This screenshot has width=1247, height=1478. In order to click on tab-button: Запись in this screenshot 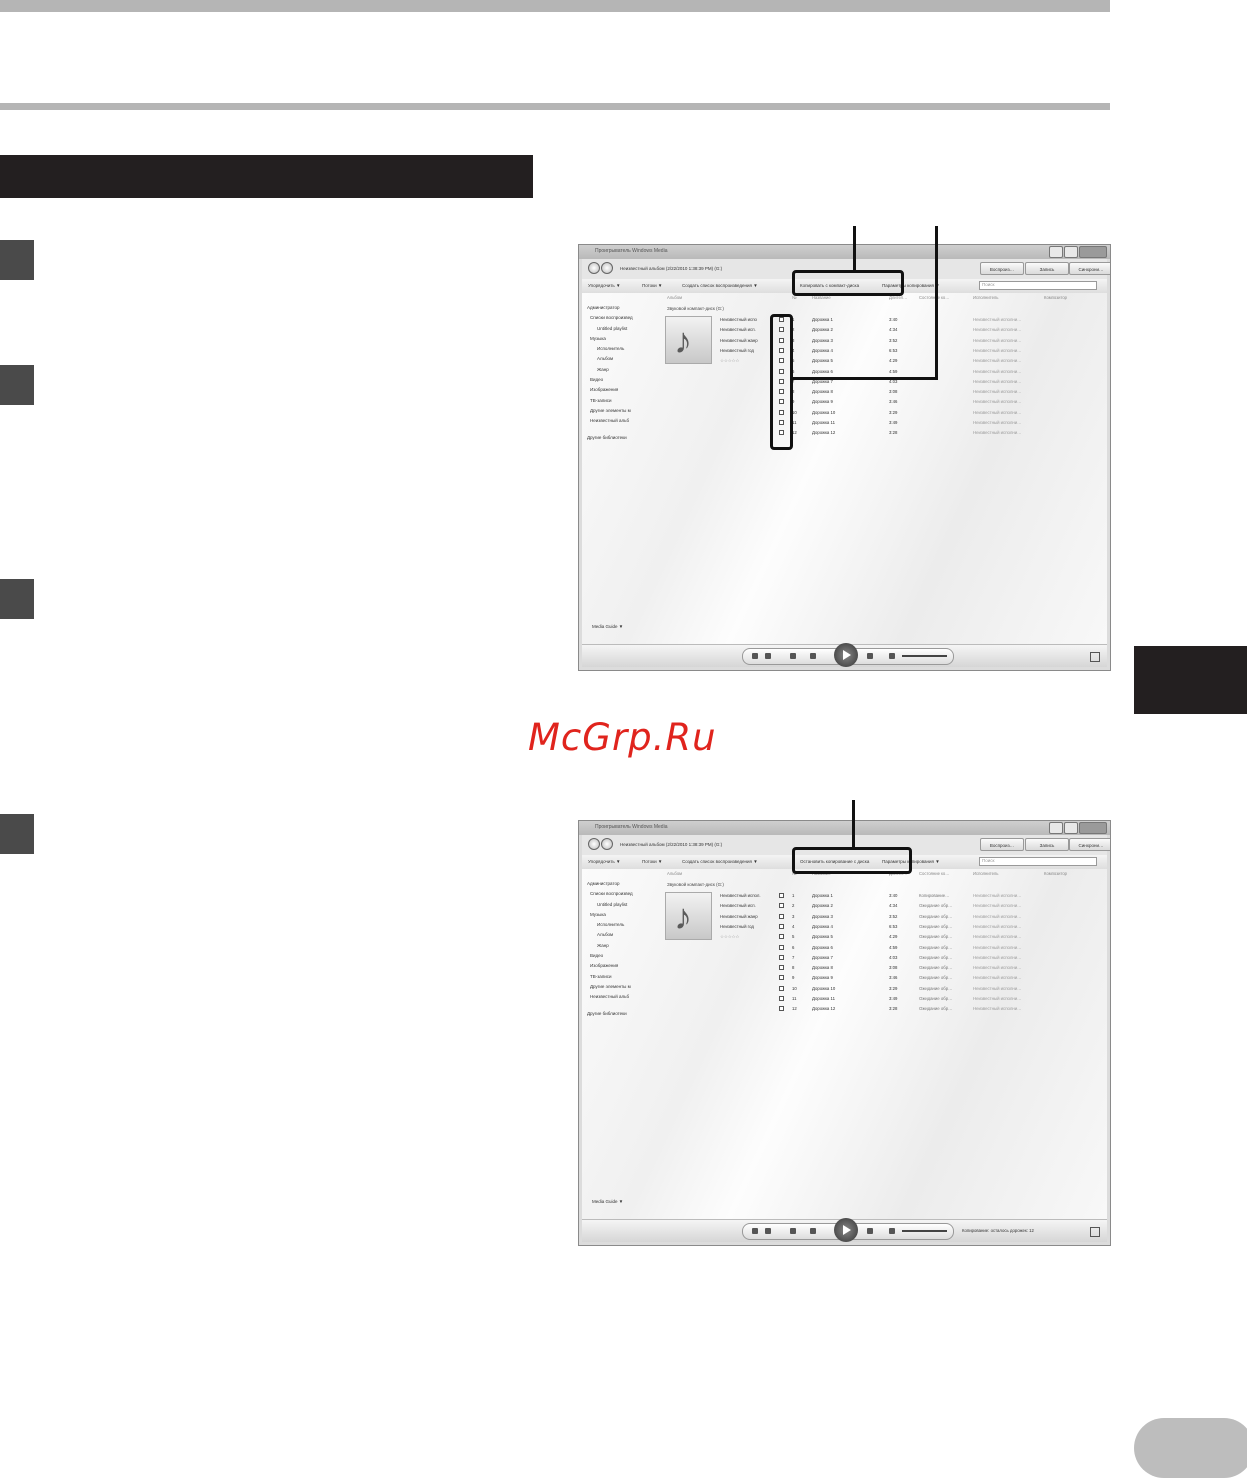, I will do `click(1047, 268)`.